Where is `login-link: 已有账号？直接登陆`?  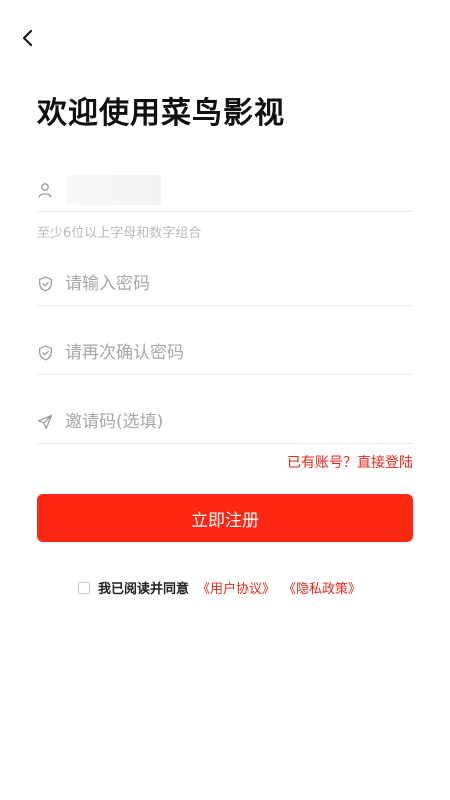
login-link: 已有账号？直接登陆 is located at coordinates (350, 462).